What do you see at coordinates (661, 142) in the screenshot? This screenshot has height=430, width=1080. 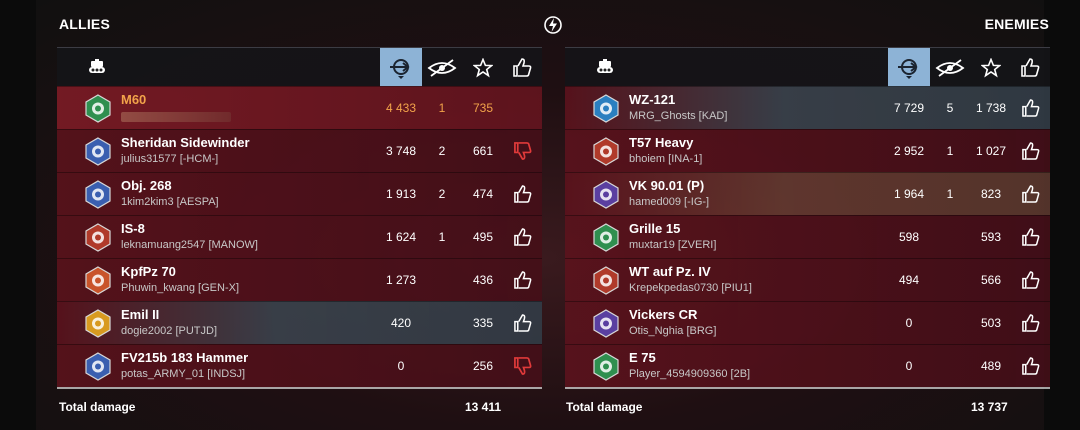 I see `tank-name: T57 Heavy` at bounding box center [661, 142].